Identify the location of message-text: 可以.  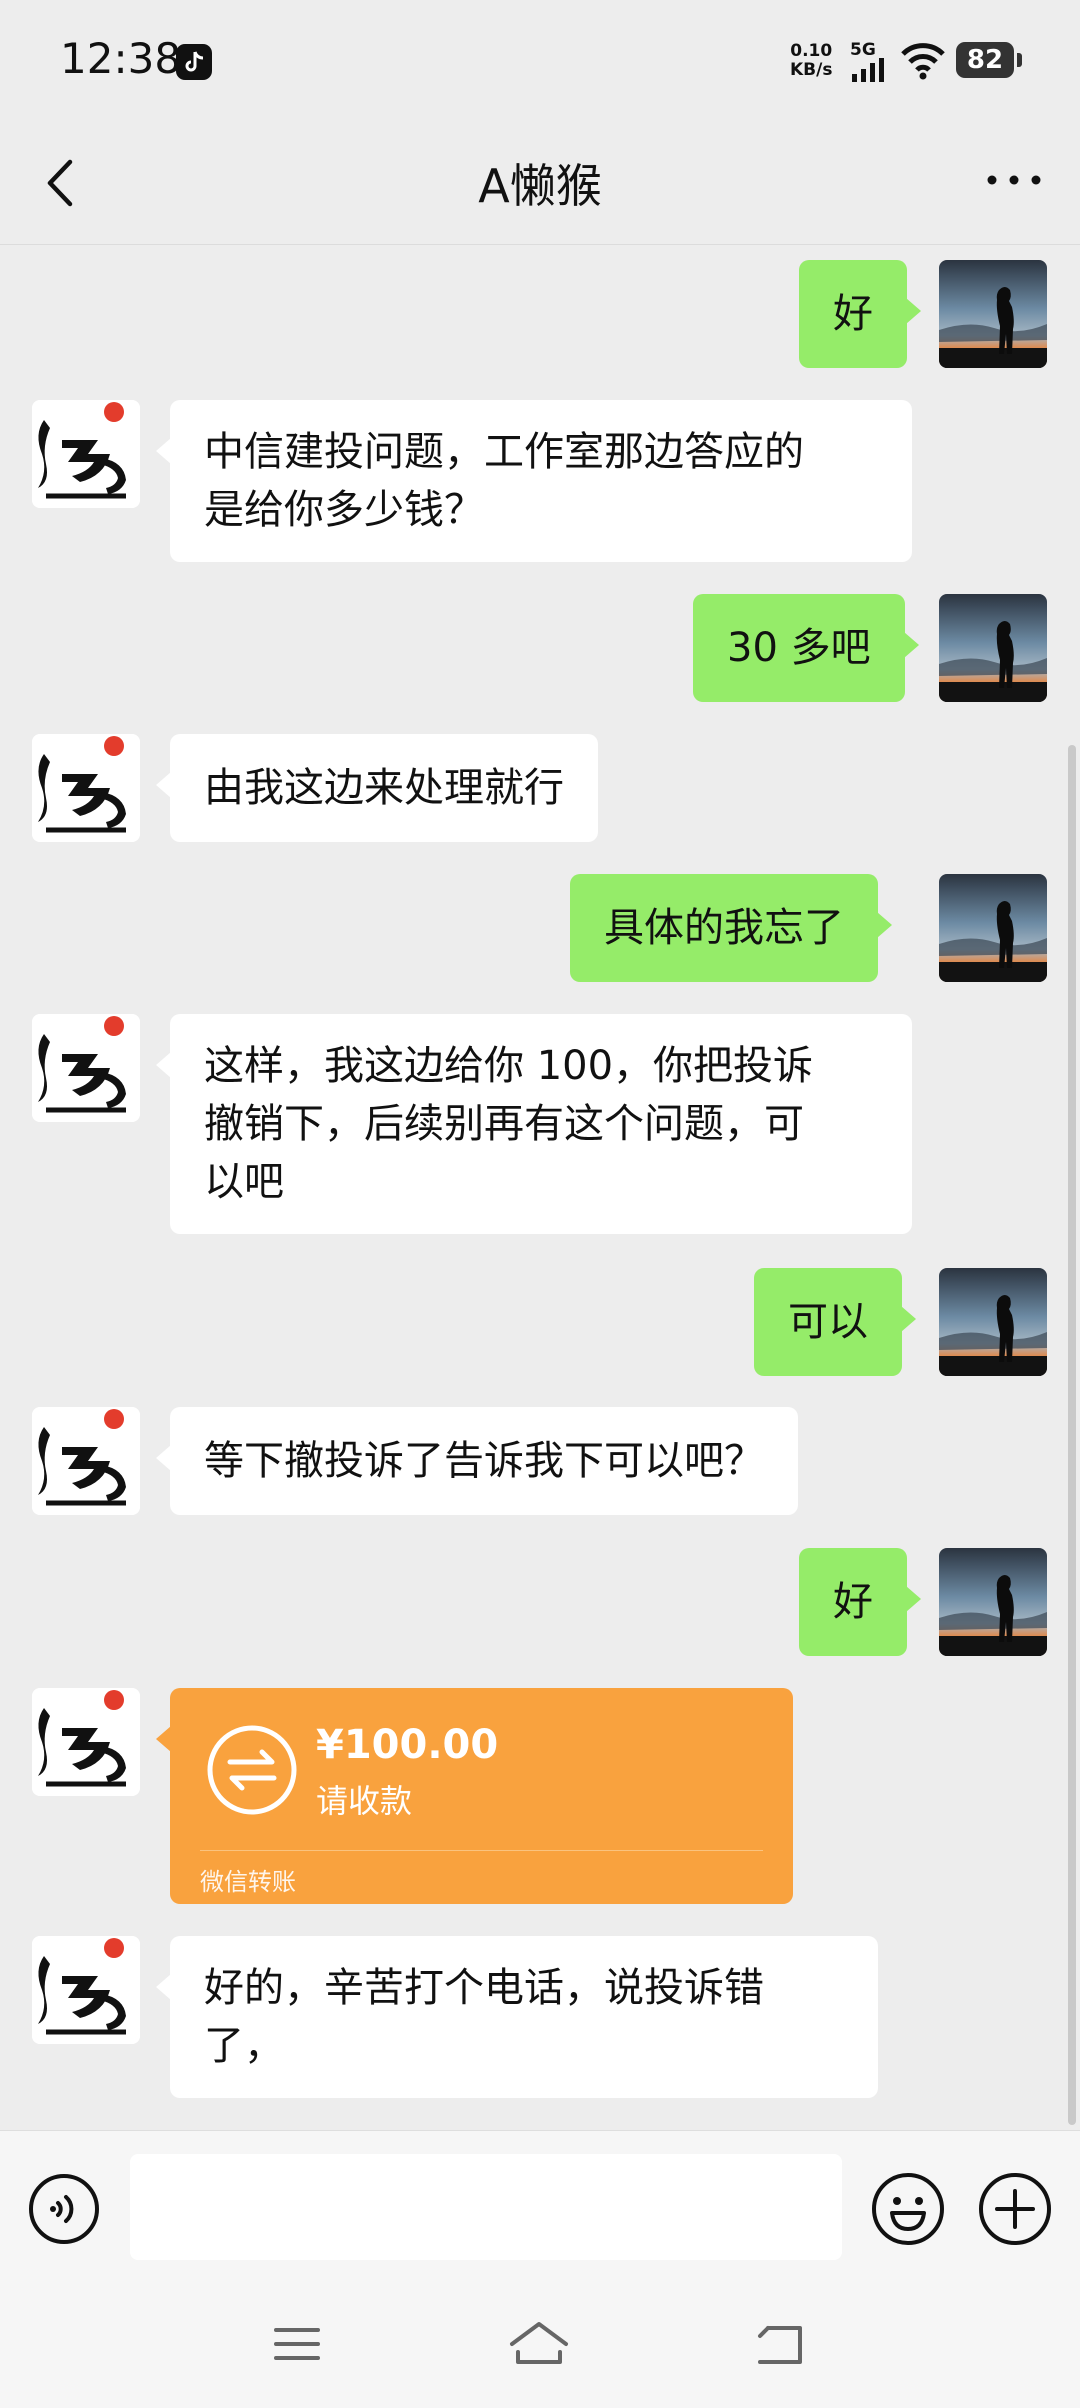
(828, 1322).